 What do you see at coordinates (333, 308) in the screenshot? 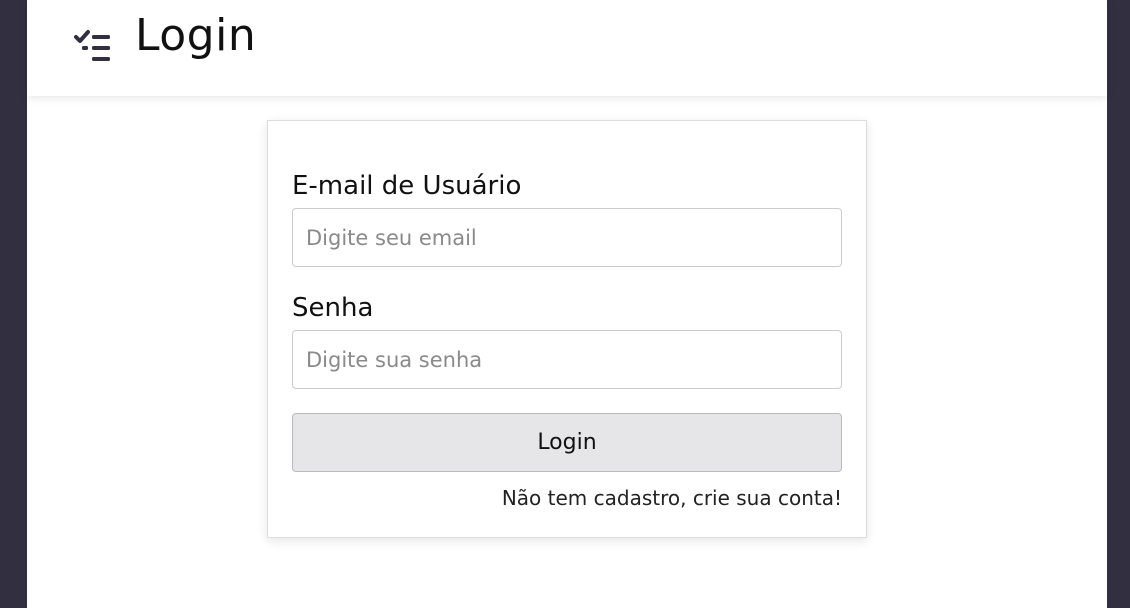
I see `password-label: Senha` at bounding box center [333, 308].